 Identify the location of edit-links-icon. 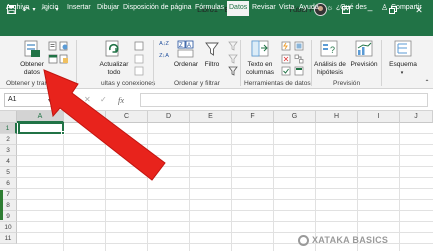
(139, 71).